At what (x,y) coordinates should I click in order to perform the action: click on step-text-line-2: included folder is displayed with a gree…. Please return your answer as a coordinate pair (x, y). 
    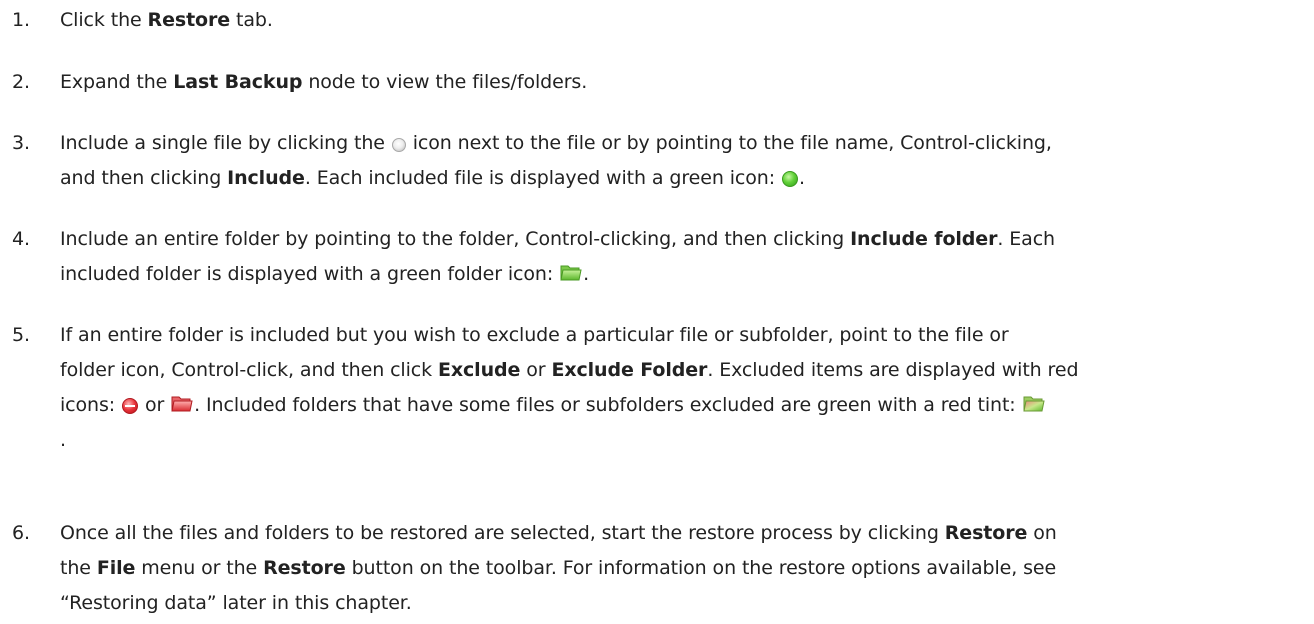
    Looking at the image, I should click on (324, 275).